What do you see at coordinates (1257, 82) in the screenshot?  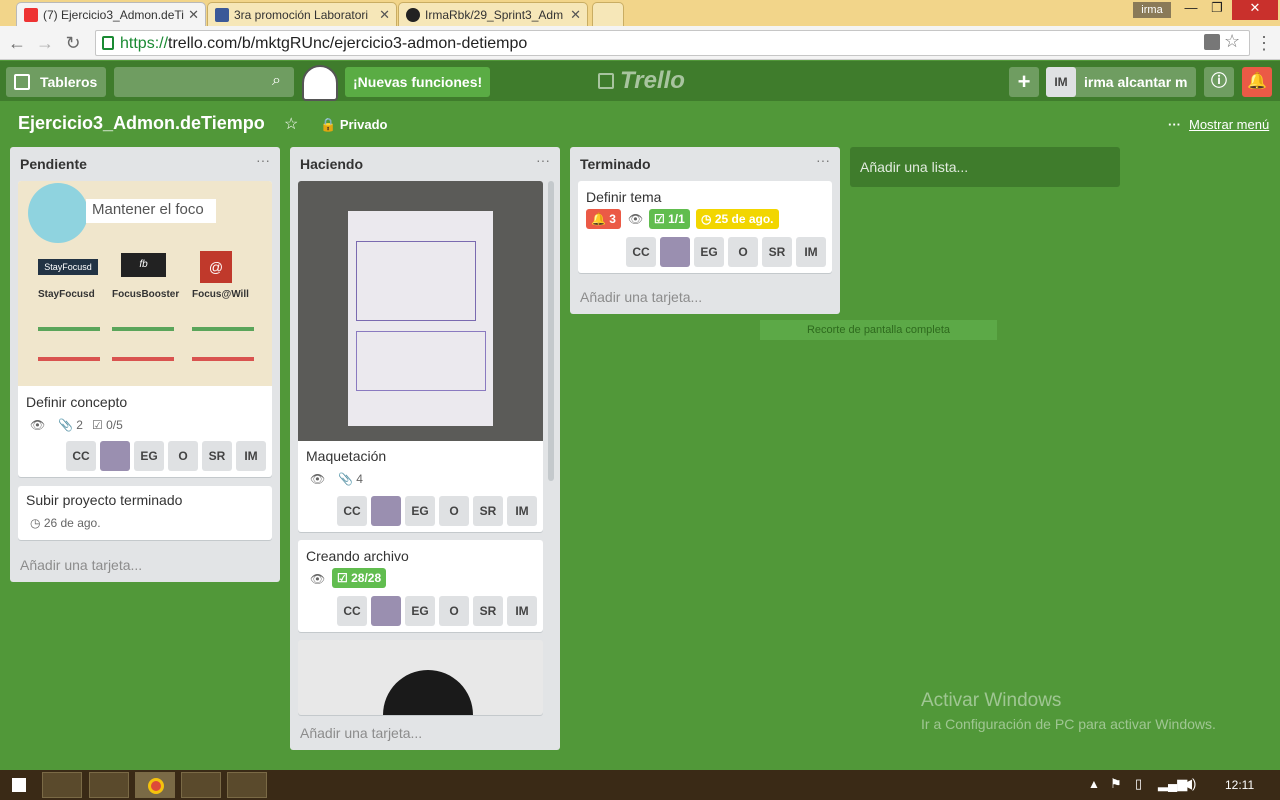 I see `notification-bell-icon: 🔔` at bounding box center [1257, 82].